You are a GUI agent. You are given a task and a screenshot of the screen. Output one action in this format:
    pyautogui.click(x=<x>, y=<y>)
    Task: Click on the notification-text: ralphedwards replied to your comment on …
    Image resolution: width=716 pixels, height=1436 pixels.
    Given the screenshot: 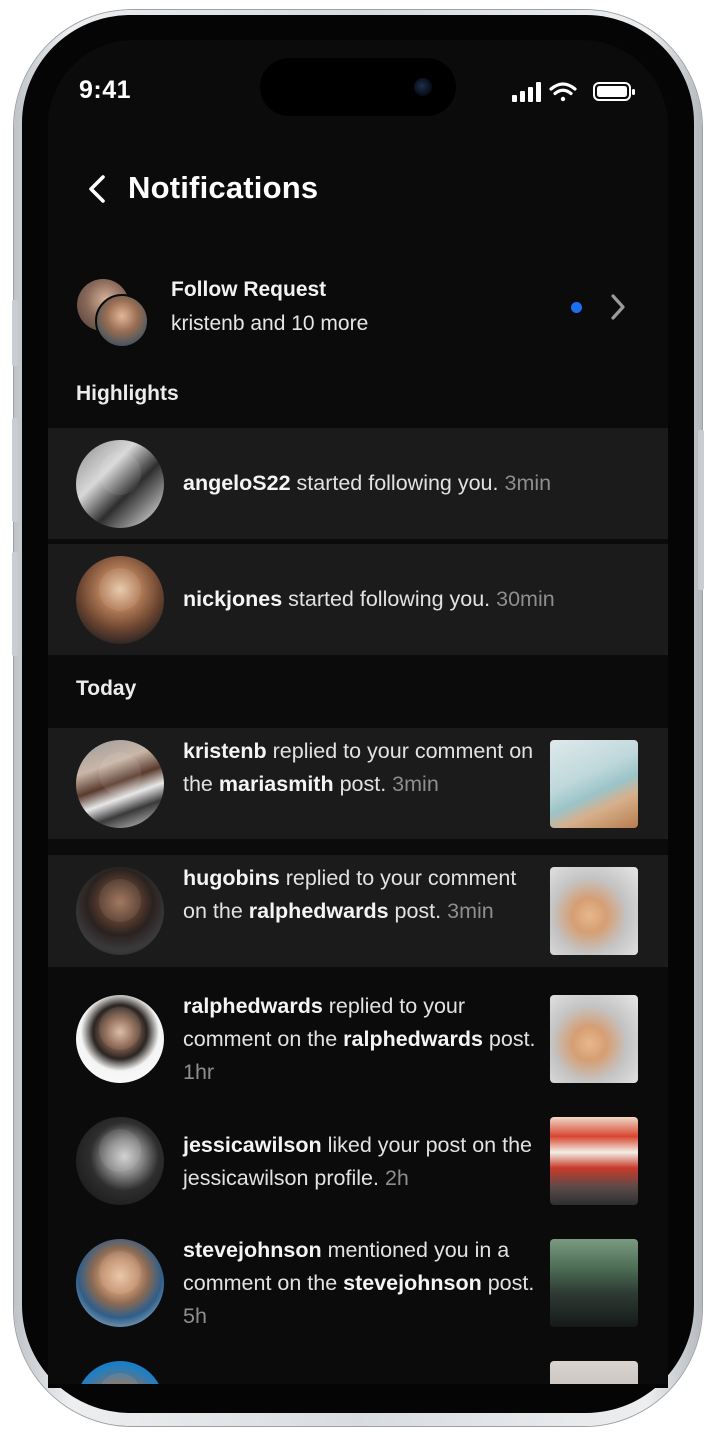 What is the action you would take?
    pyautogui.click(x=359, y=1039)
    